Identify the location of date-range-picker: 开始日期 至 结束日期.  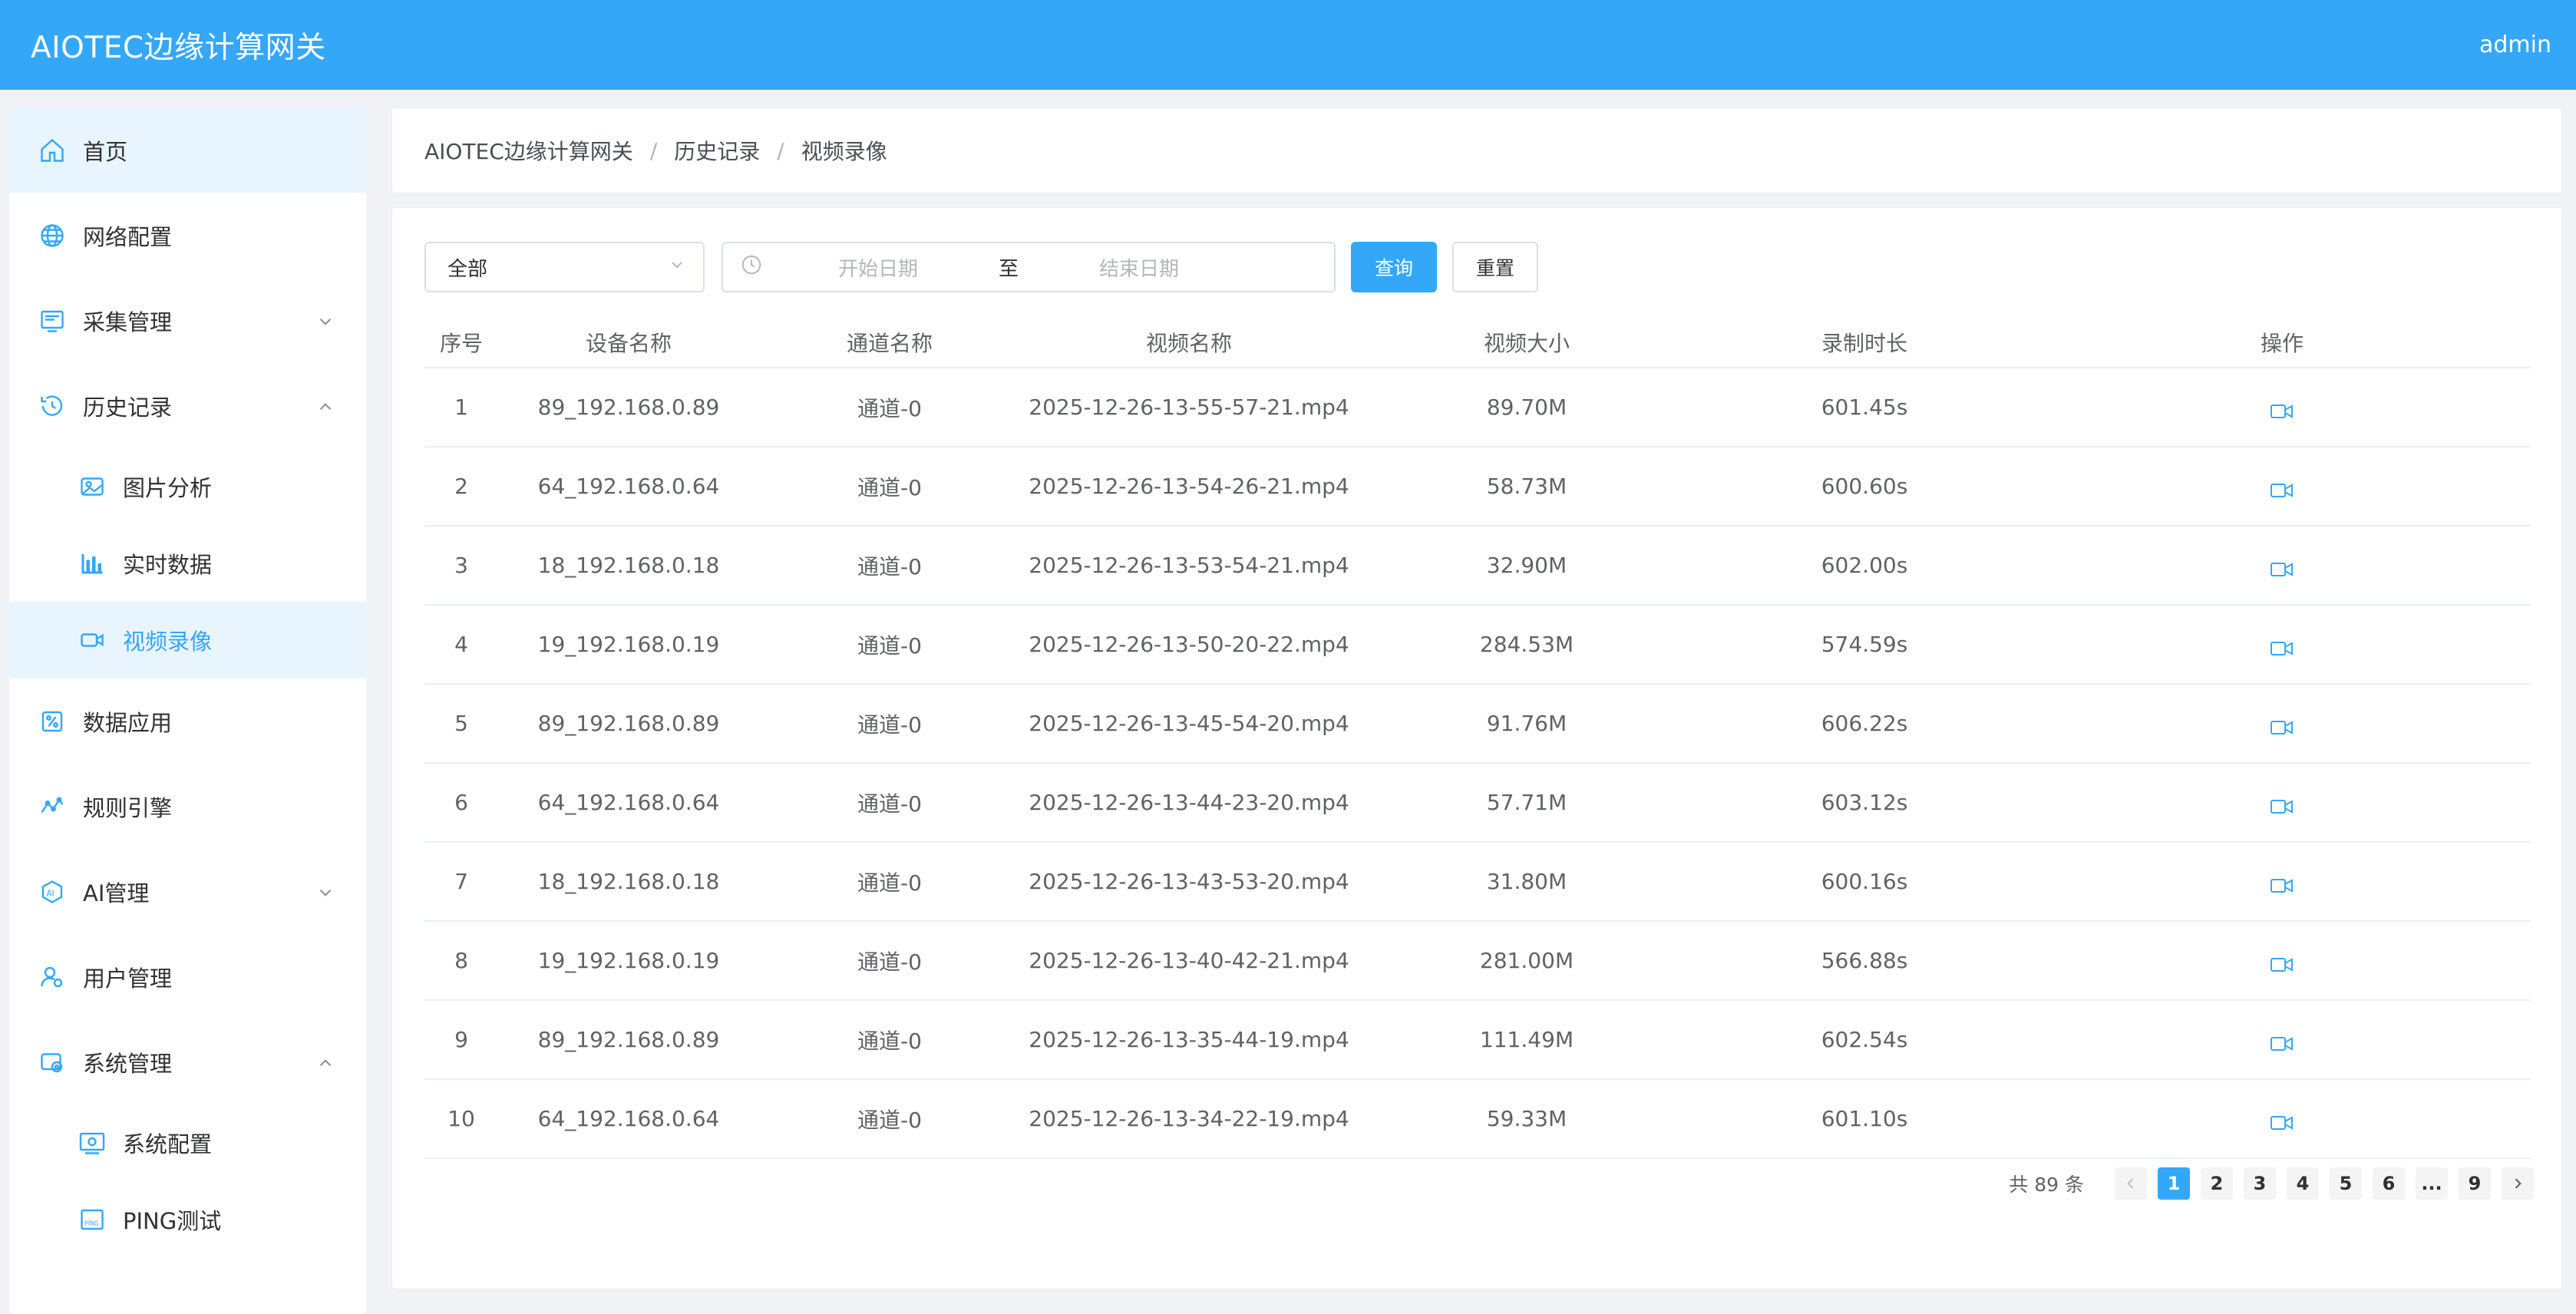
(1029, 267).